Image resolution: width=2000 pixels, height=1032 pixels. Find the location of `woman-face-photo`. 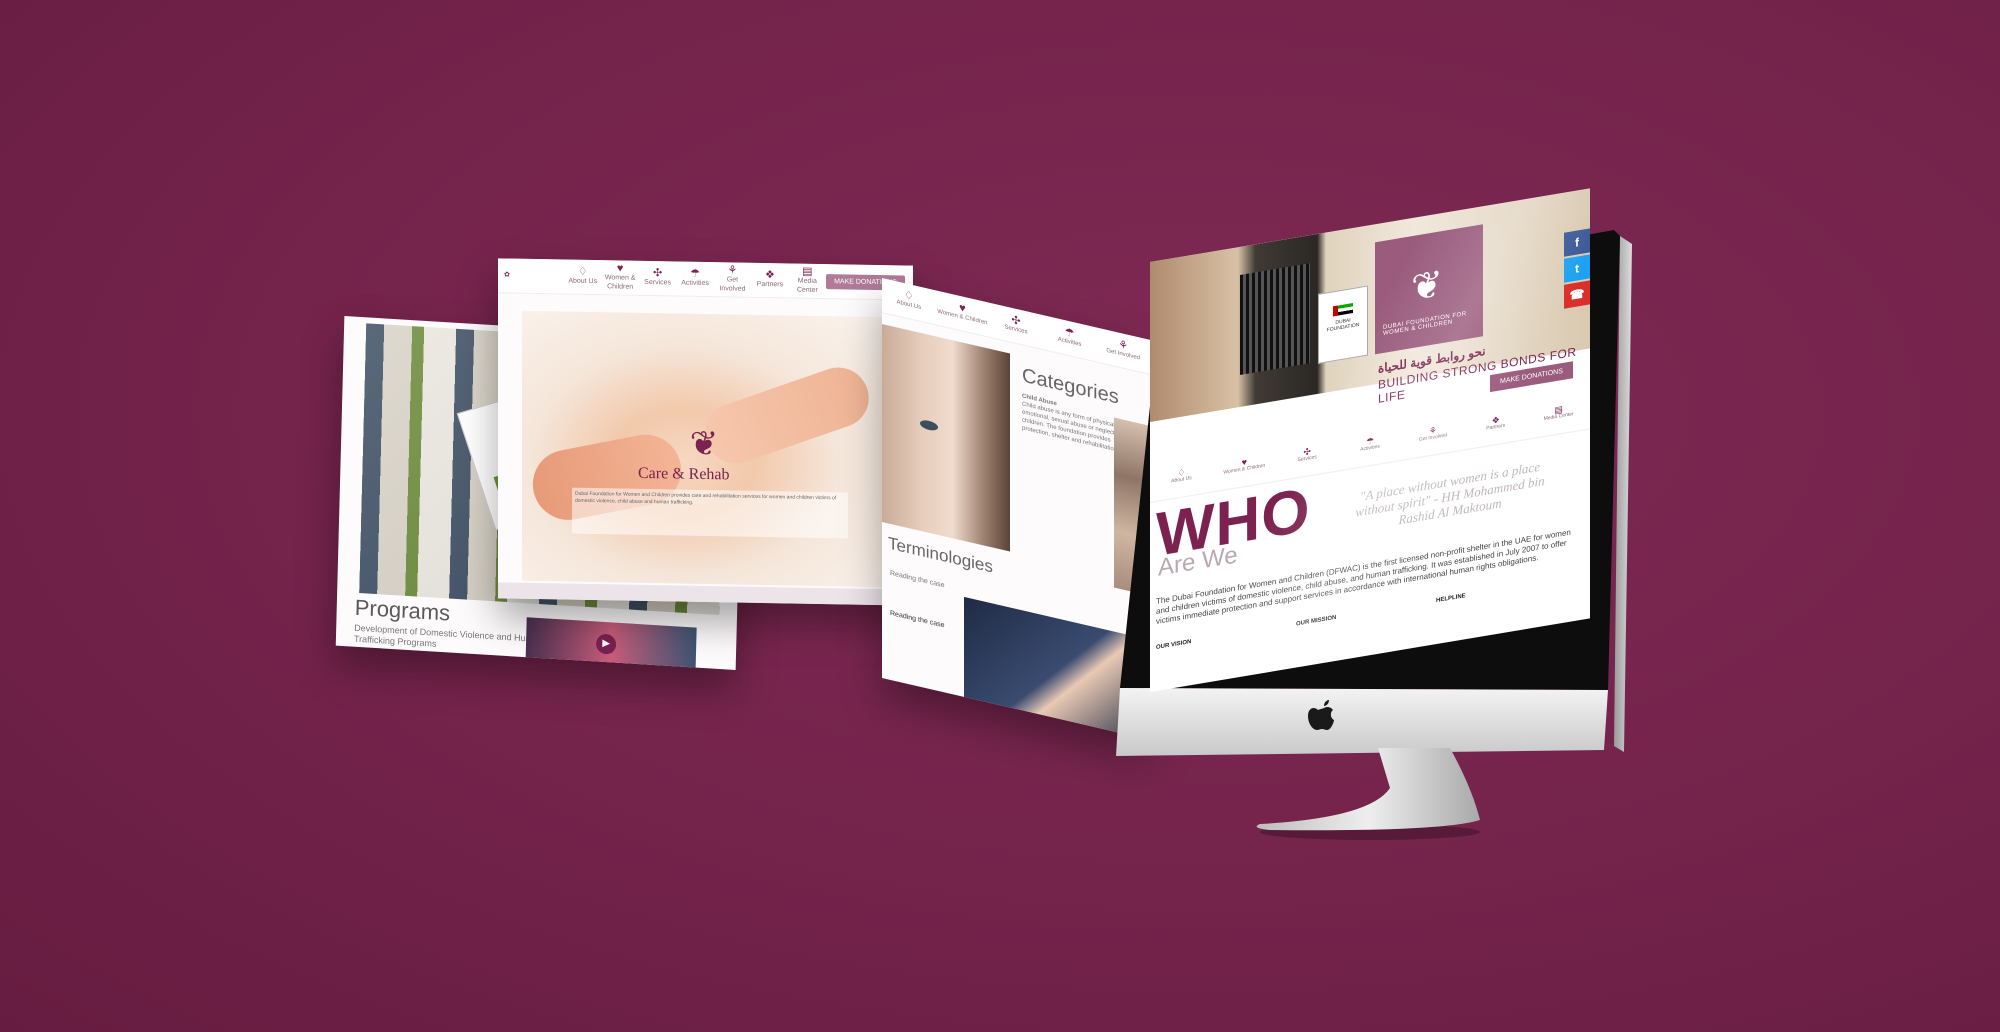

woman-face-photo is located at coordinates (946, 438).